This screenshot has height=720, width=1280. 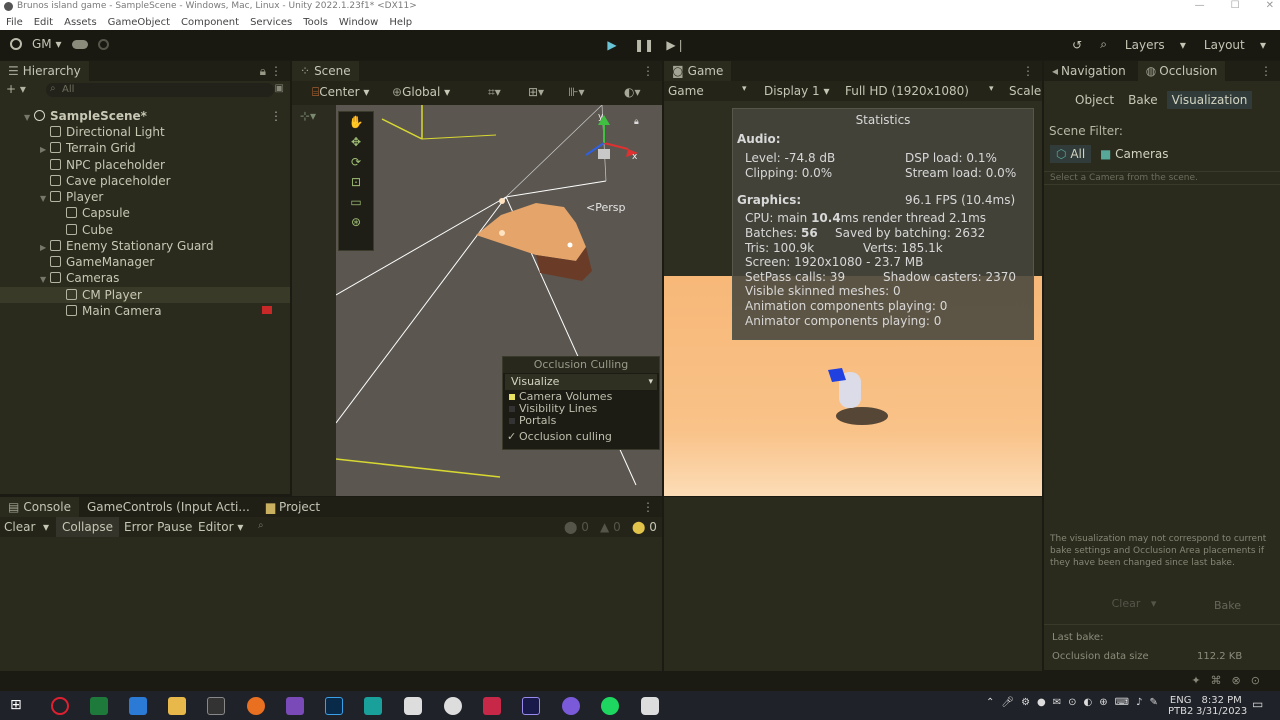 What do you see at coordinates (1071, 154) in the screenshot?
I see `filter-all-button: ⬡ All` at bounding box center [1071, 154].